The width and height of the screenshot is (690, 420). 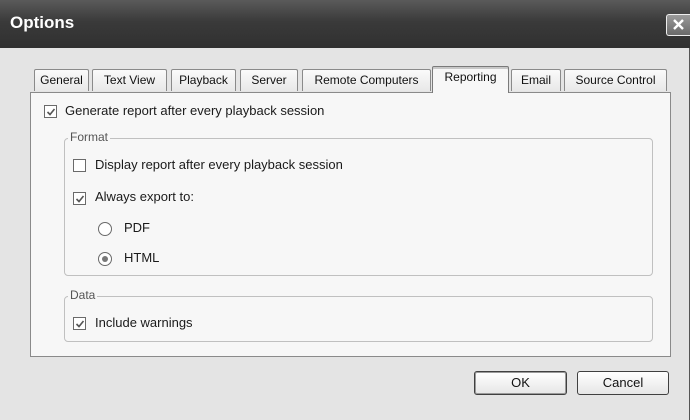 I want to click on tab-source-control: Source Control, so click(x=615, y=80).